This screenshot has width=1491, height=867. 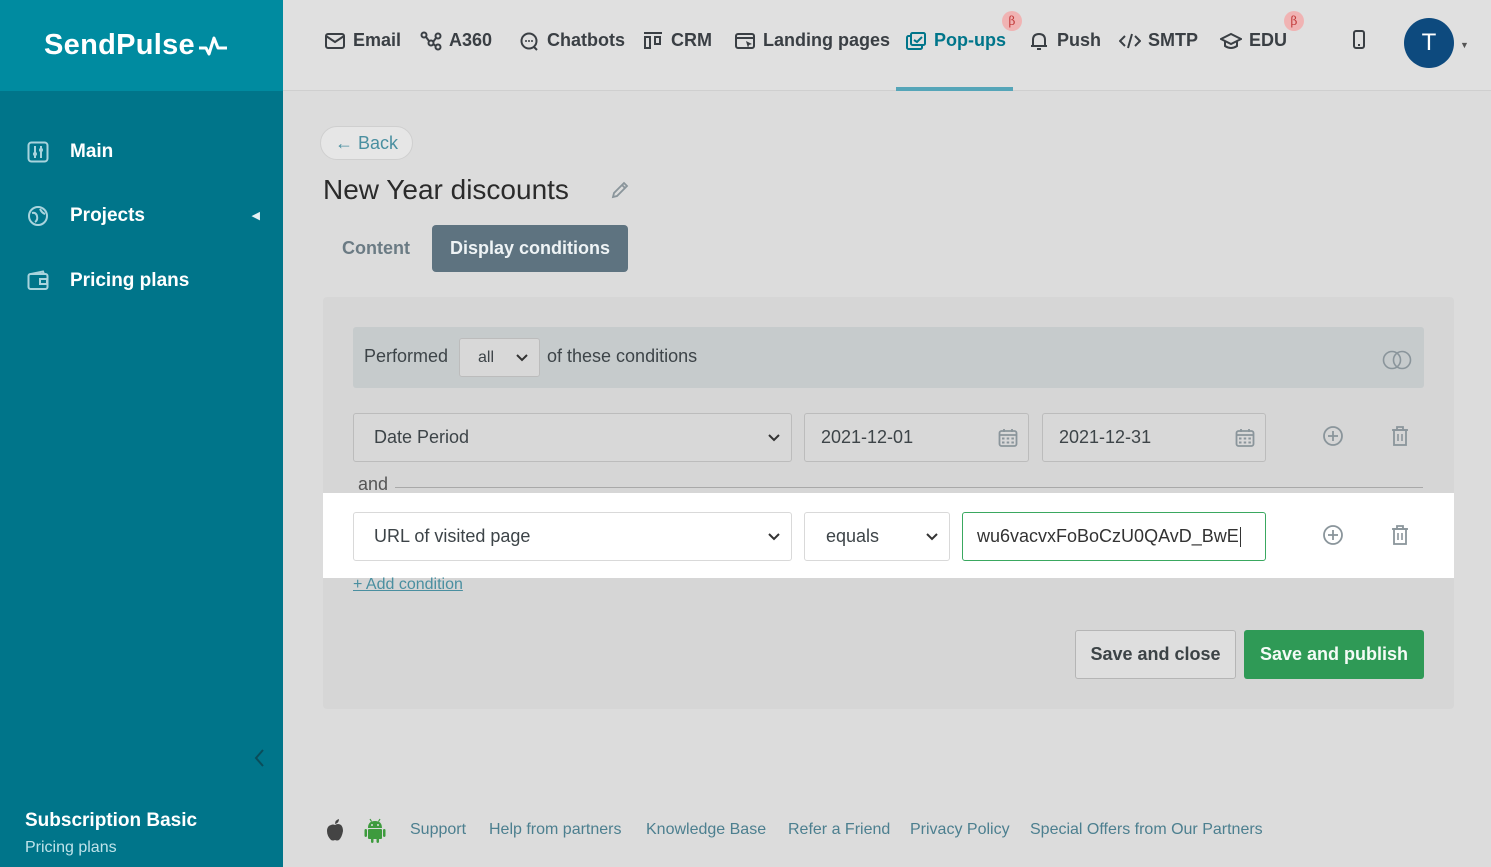 I want to click on nodes-icon, so click(x=431, y=40).